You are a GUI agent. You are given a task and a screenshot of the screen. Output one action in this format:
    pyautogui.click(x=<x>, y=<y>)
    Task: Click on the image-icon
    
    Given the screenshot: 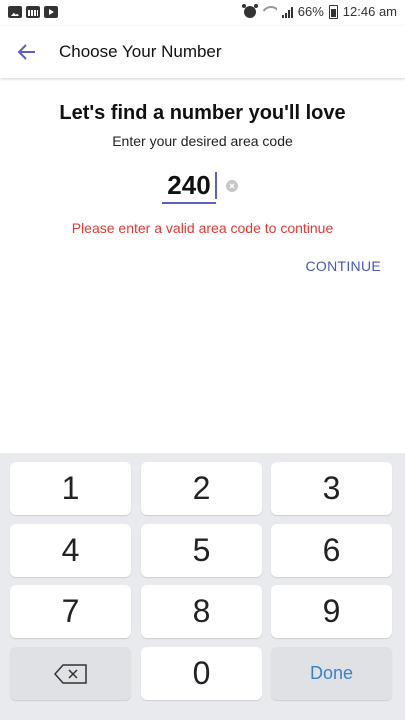 What is the action you would take?
    pyautogui.click(x=15, y=12)
    